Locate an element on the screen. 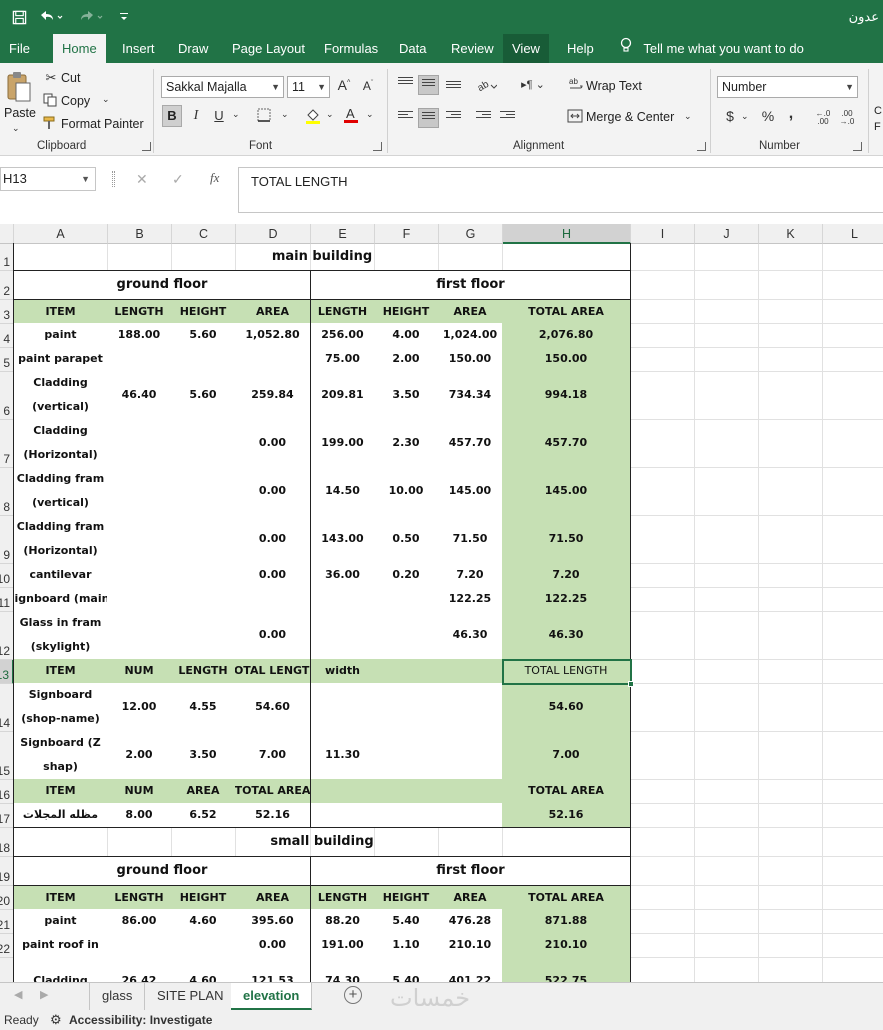 This screenshot has width=883, height=1030. comma-button: , is located at coordinates (791, 114).